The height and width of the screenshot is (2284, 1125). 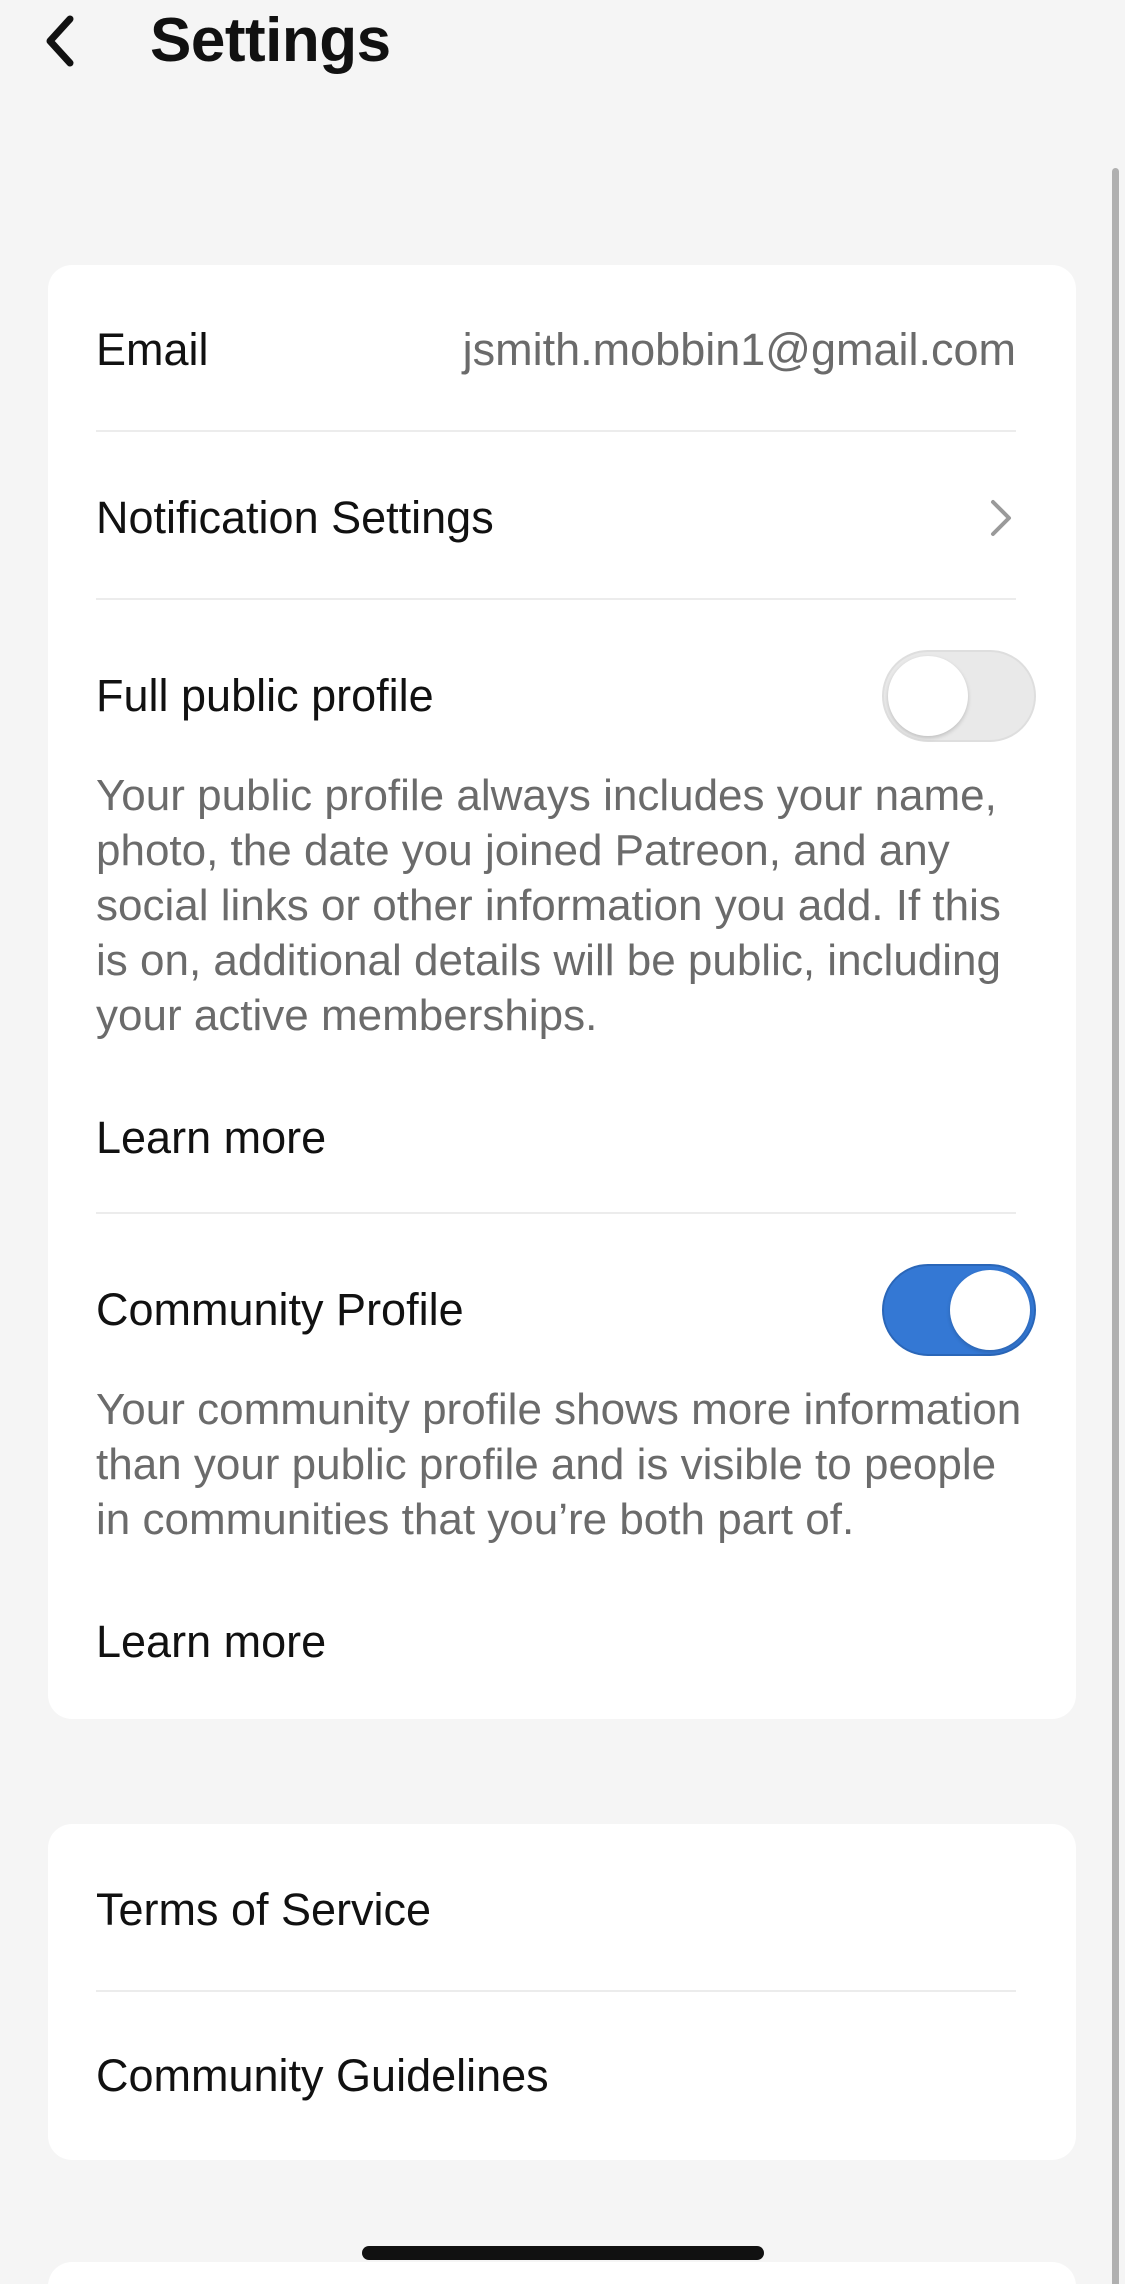 I want to click on full-public-profile-learn-more-link: Learn more, so click(x=211, y=1138).